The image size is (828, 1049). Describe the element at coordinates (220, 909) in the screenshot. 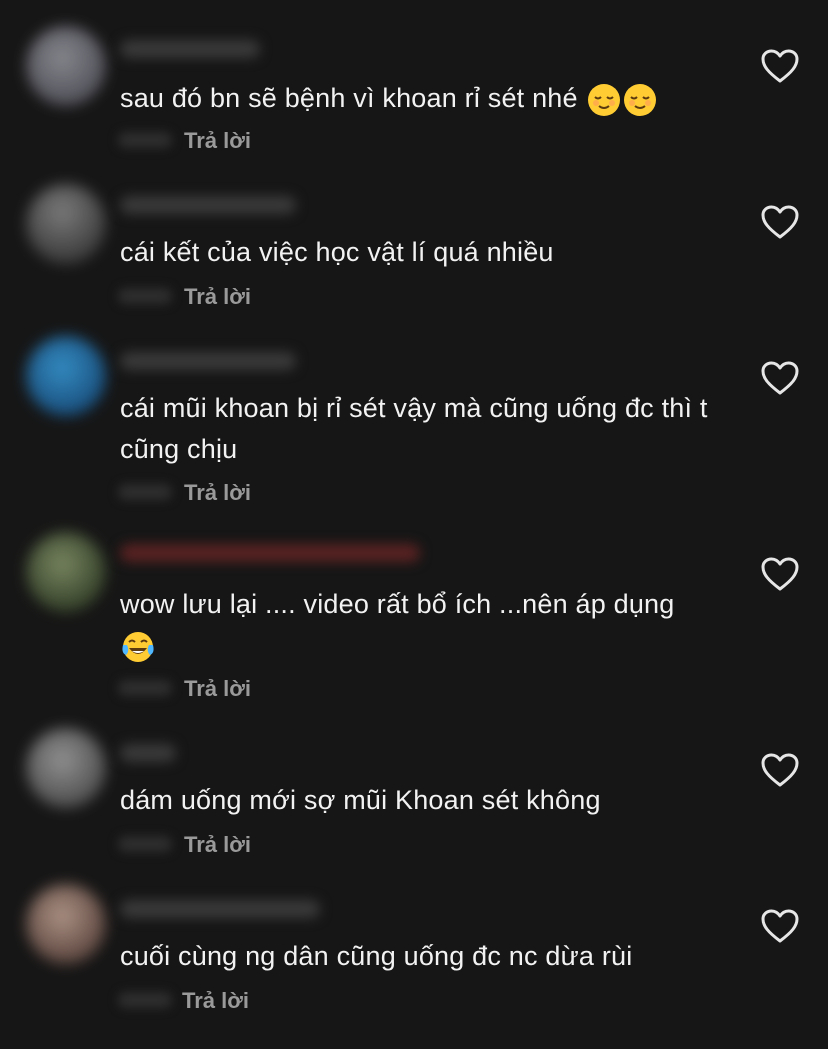

I see `username` at that location.